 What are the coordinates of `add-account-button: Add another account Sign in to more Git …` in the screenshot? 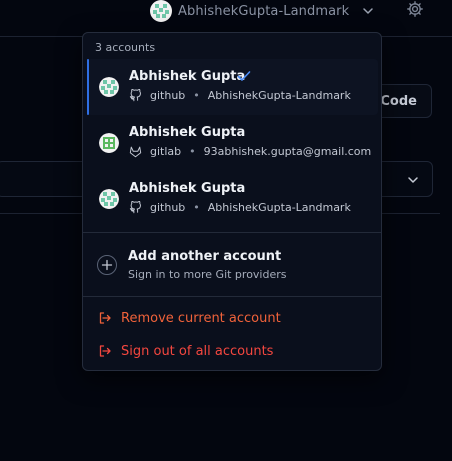 It's located at (232, 266).